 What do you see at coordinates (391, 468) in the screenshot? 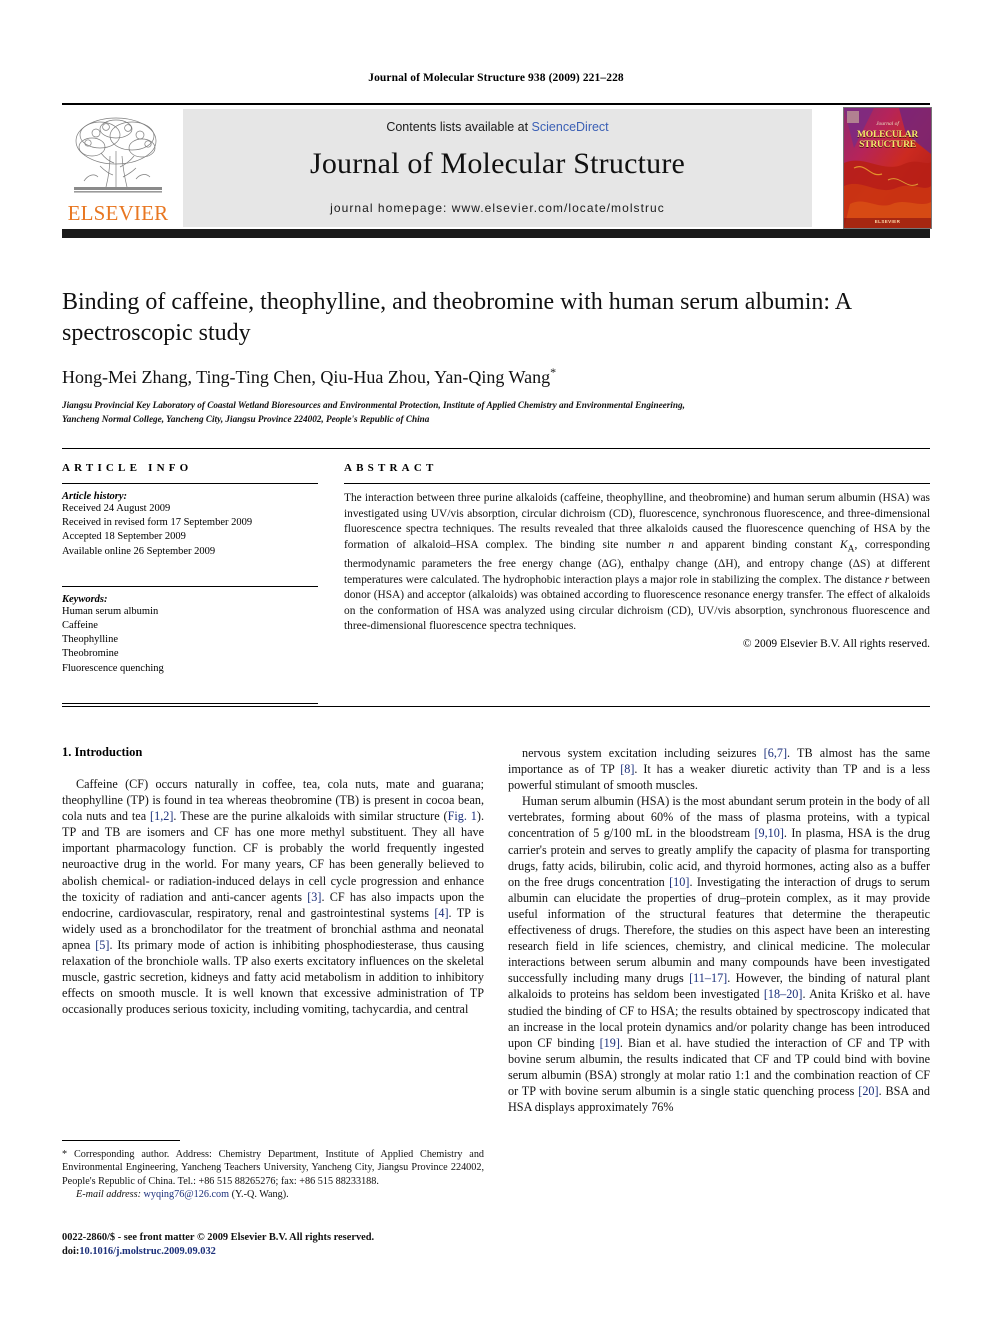
I see `abstract-heading: ABSTRACT` at bounding box center [391, 468].